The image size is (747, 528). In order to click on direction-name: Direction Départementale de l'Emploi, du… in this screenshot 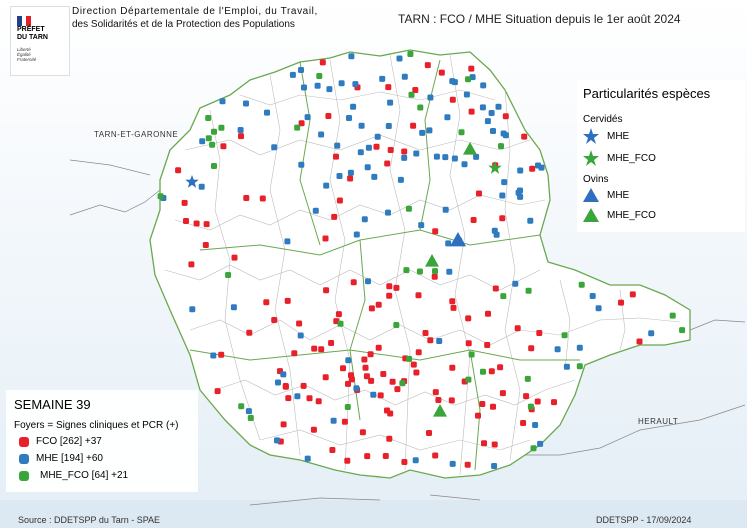, I will do `click(195, 18)`.